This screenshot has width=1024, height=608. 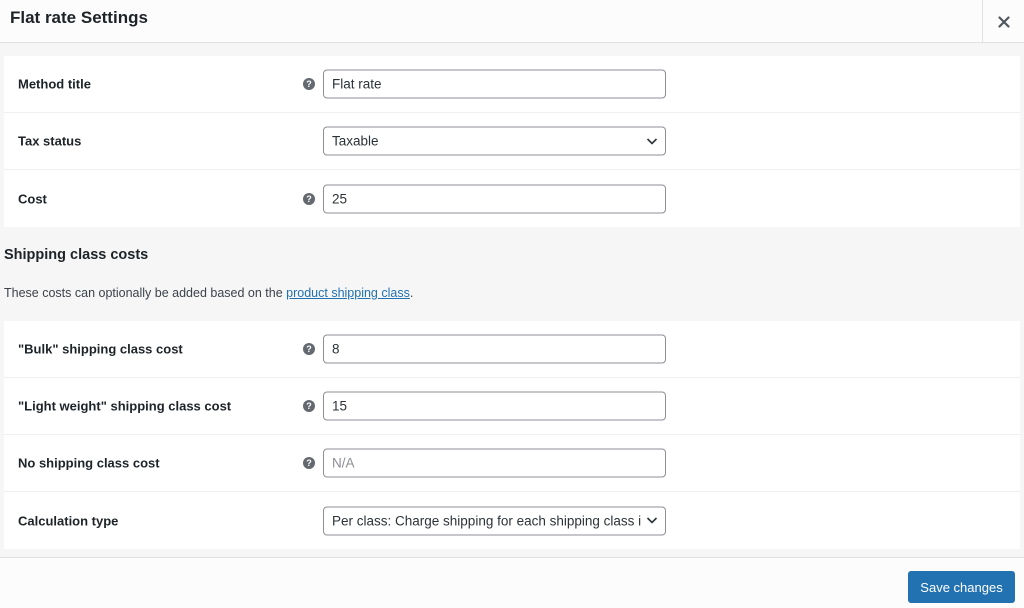 I want to click on modal-footer: Save changes, so click(x=512, y=582).